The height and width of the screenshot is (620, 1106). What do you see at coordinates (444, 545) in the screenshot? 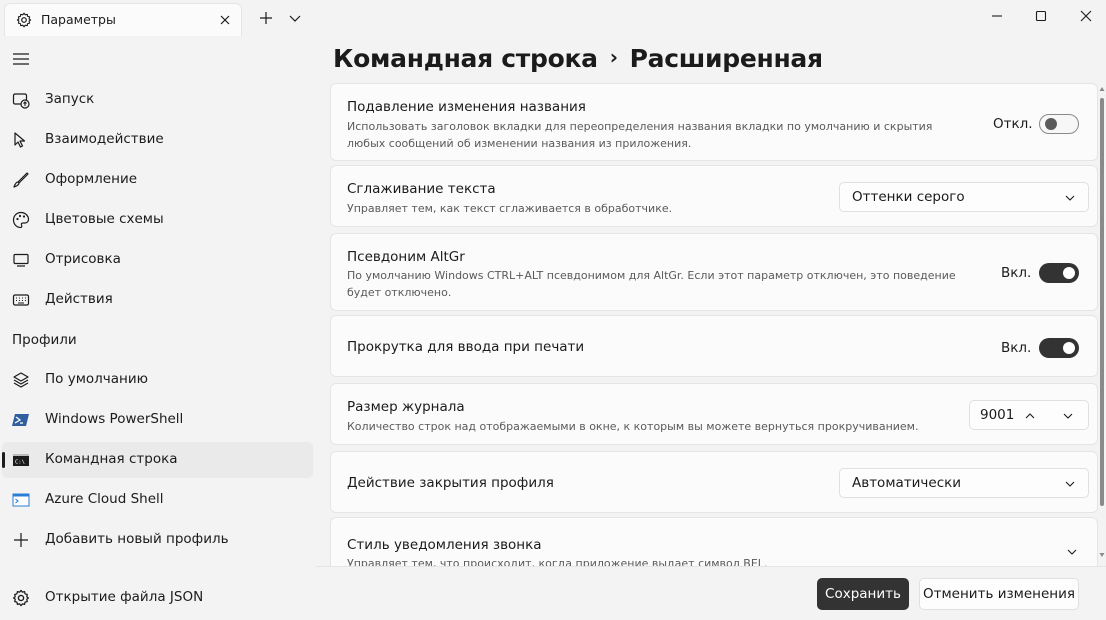
I see `setting-title: Стиль уведомления звонка` at bounding box center [444, 545].